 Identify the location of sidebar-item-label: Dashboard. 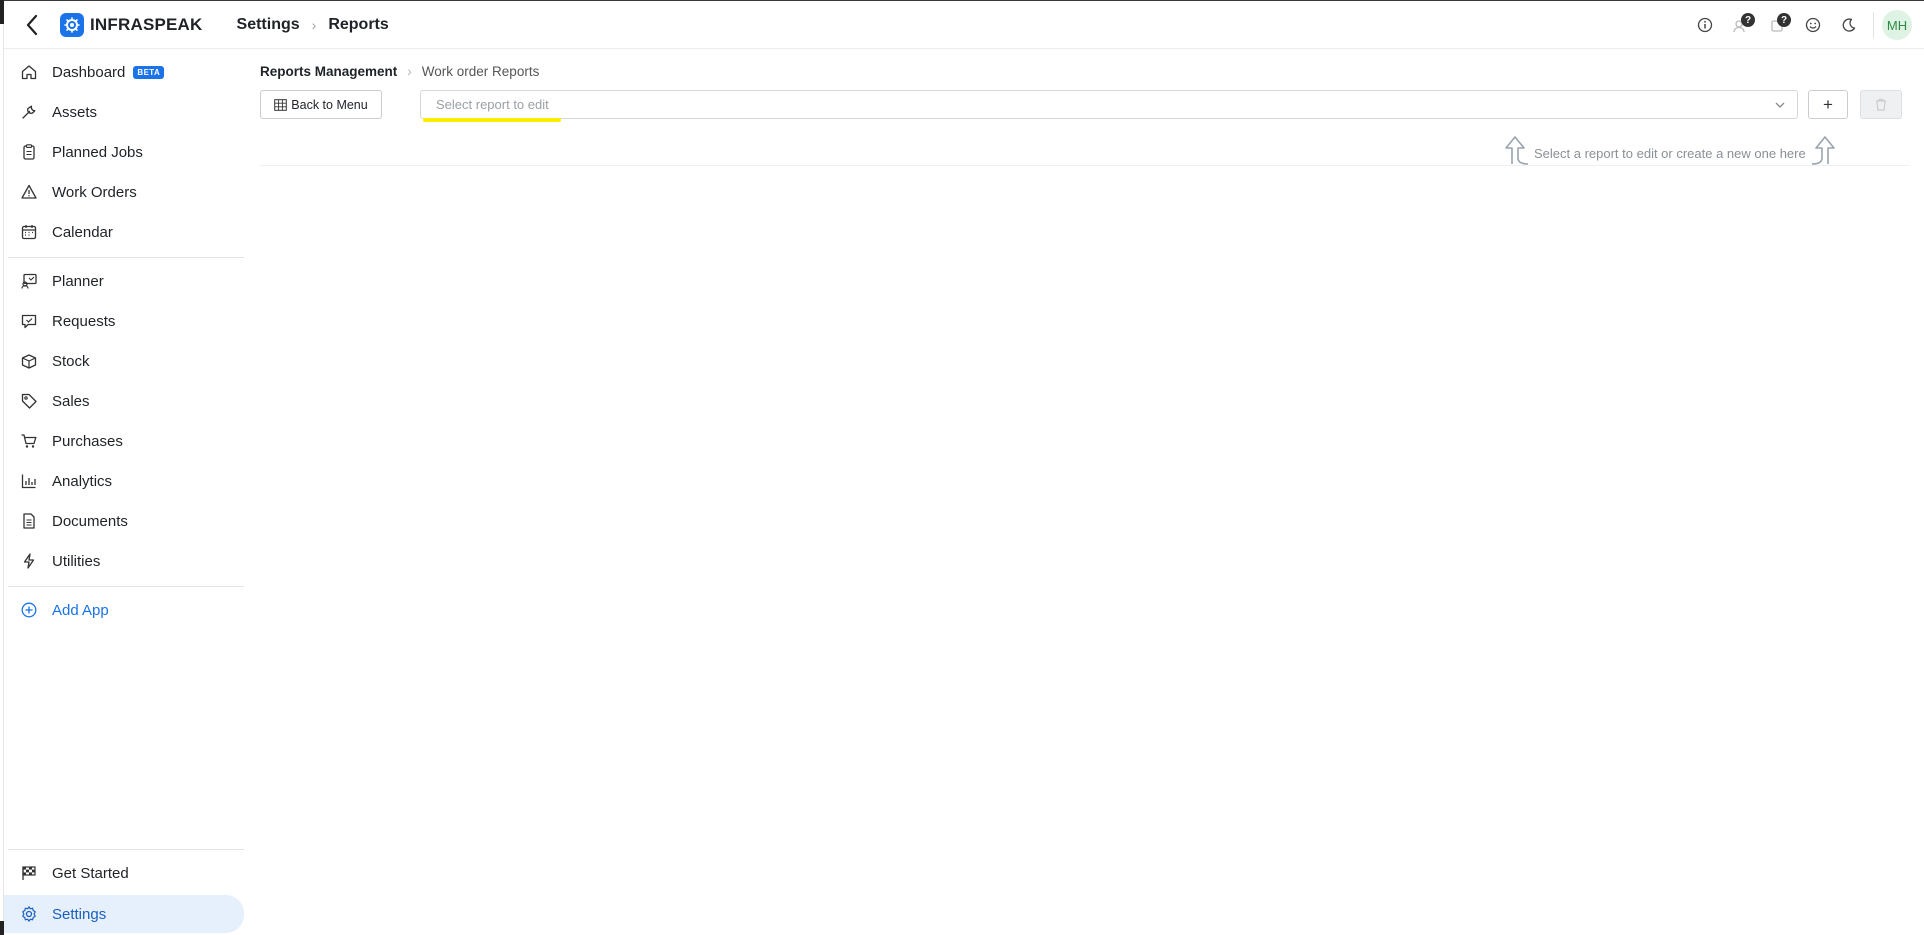
(89, 72).